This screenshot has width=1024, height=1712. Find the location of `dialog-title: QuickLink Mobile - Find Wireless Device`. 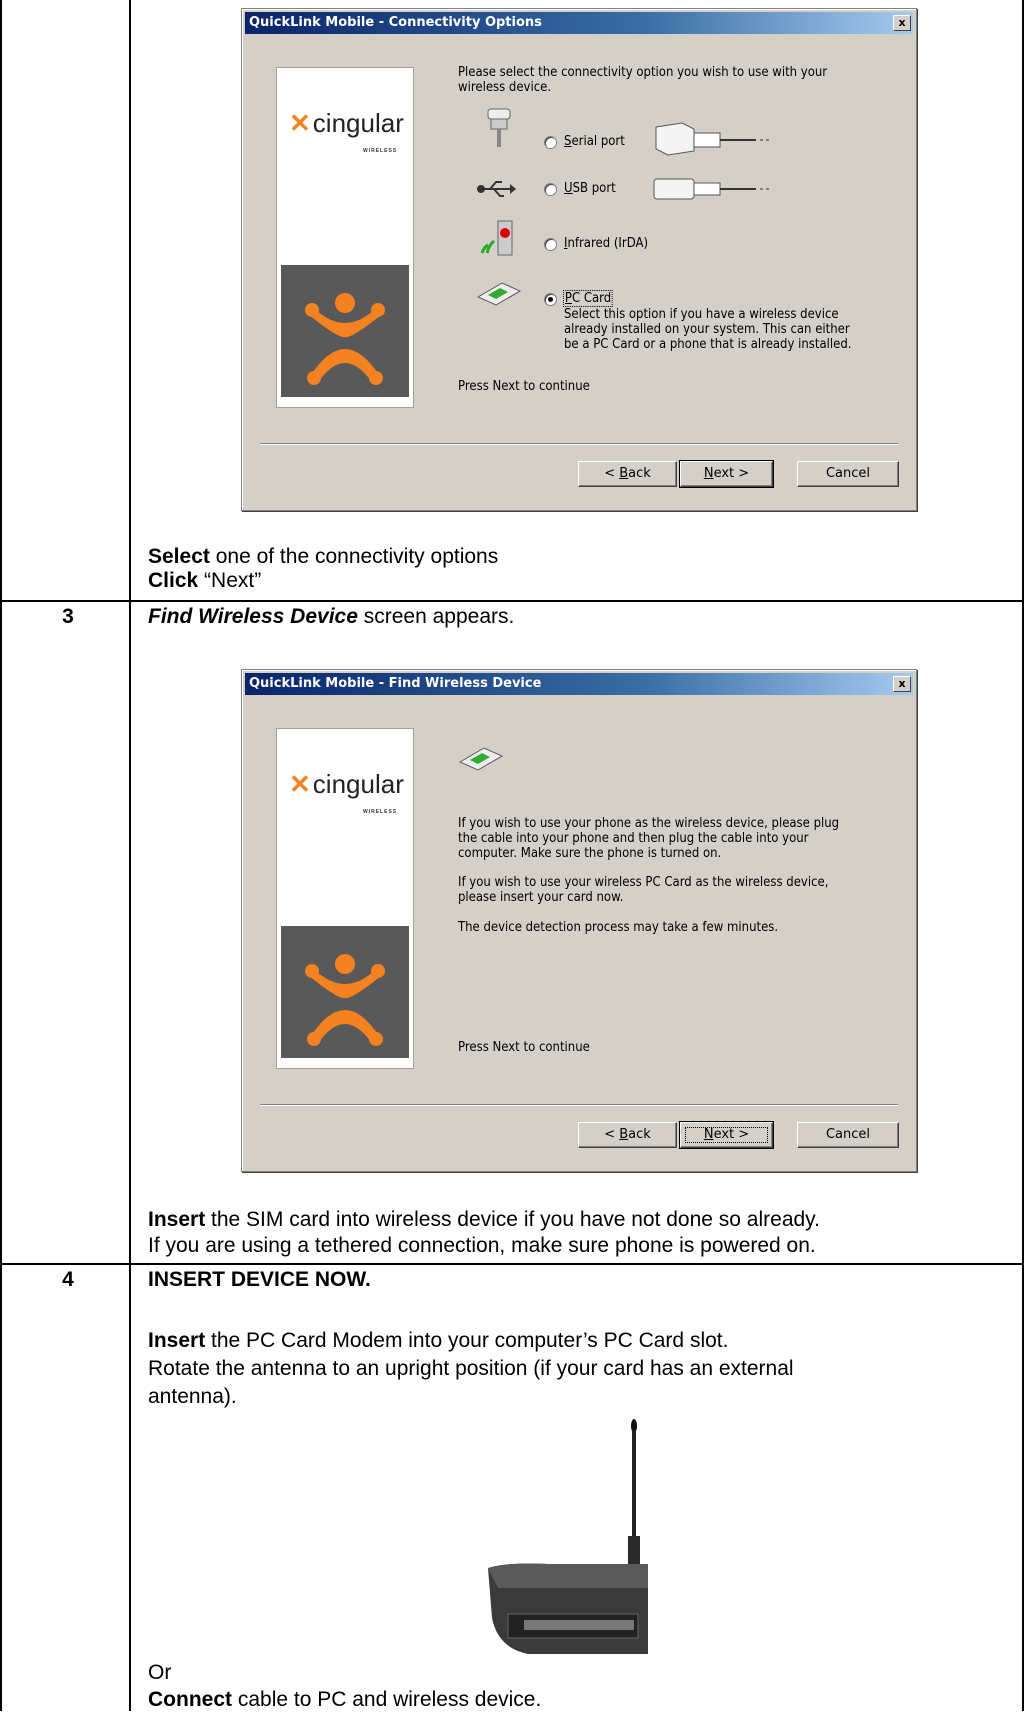

dialog-title: QuickLink Mobile - Find Wireless Device is located at coordinates (395, 683).